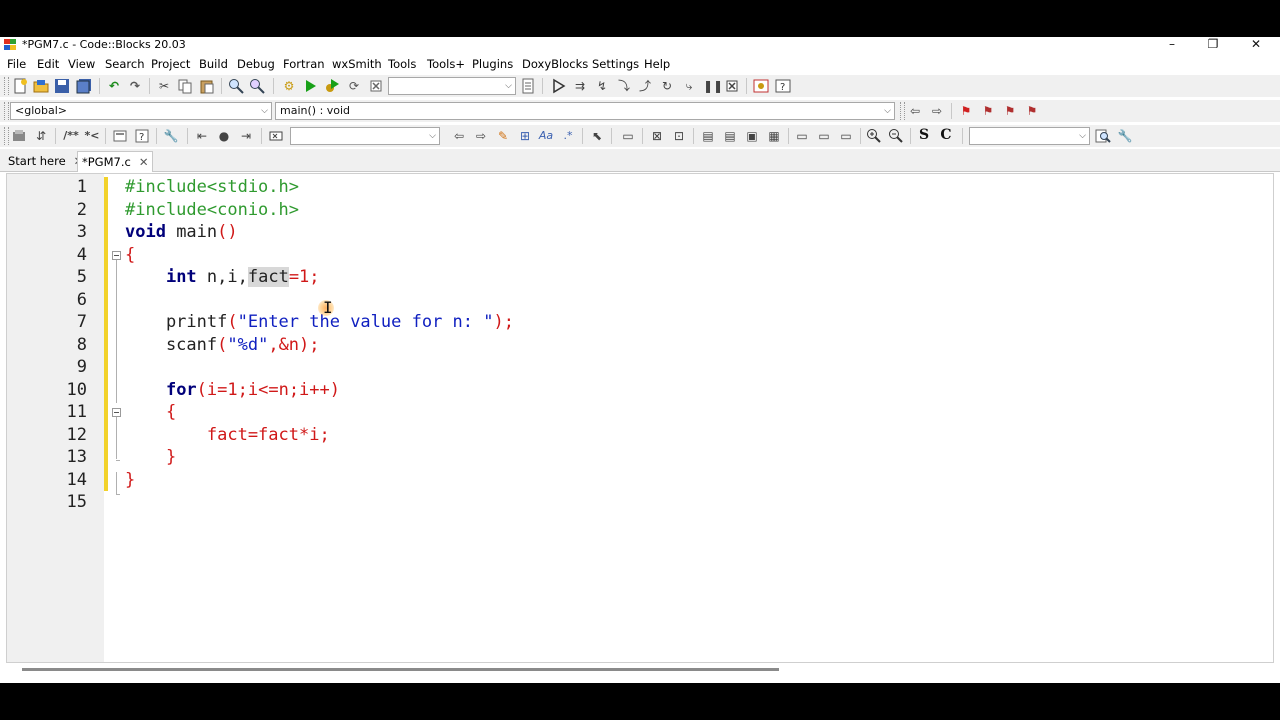  Describe the element at coordinates (144, 162) in the screenshot. I see `close-tab-icon: ✕` at that location.